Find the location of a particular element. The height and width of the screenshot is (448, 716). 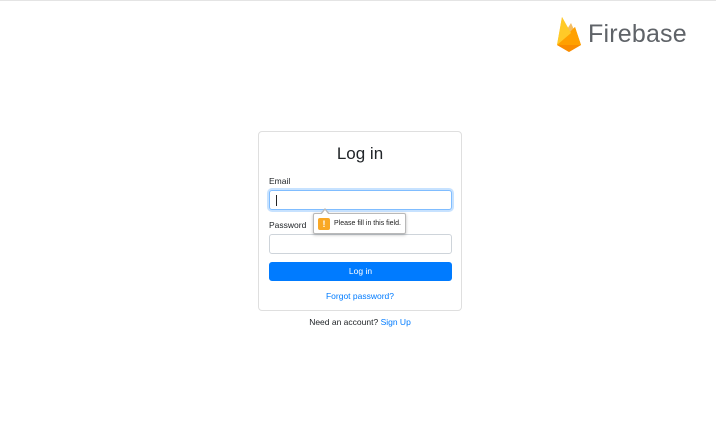

password-field is located at coordinates (360, 244).